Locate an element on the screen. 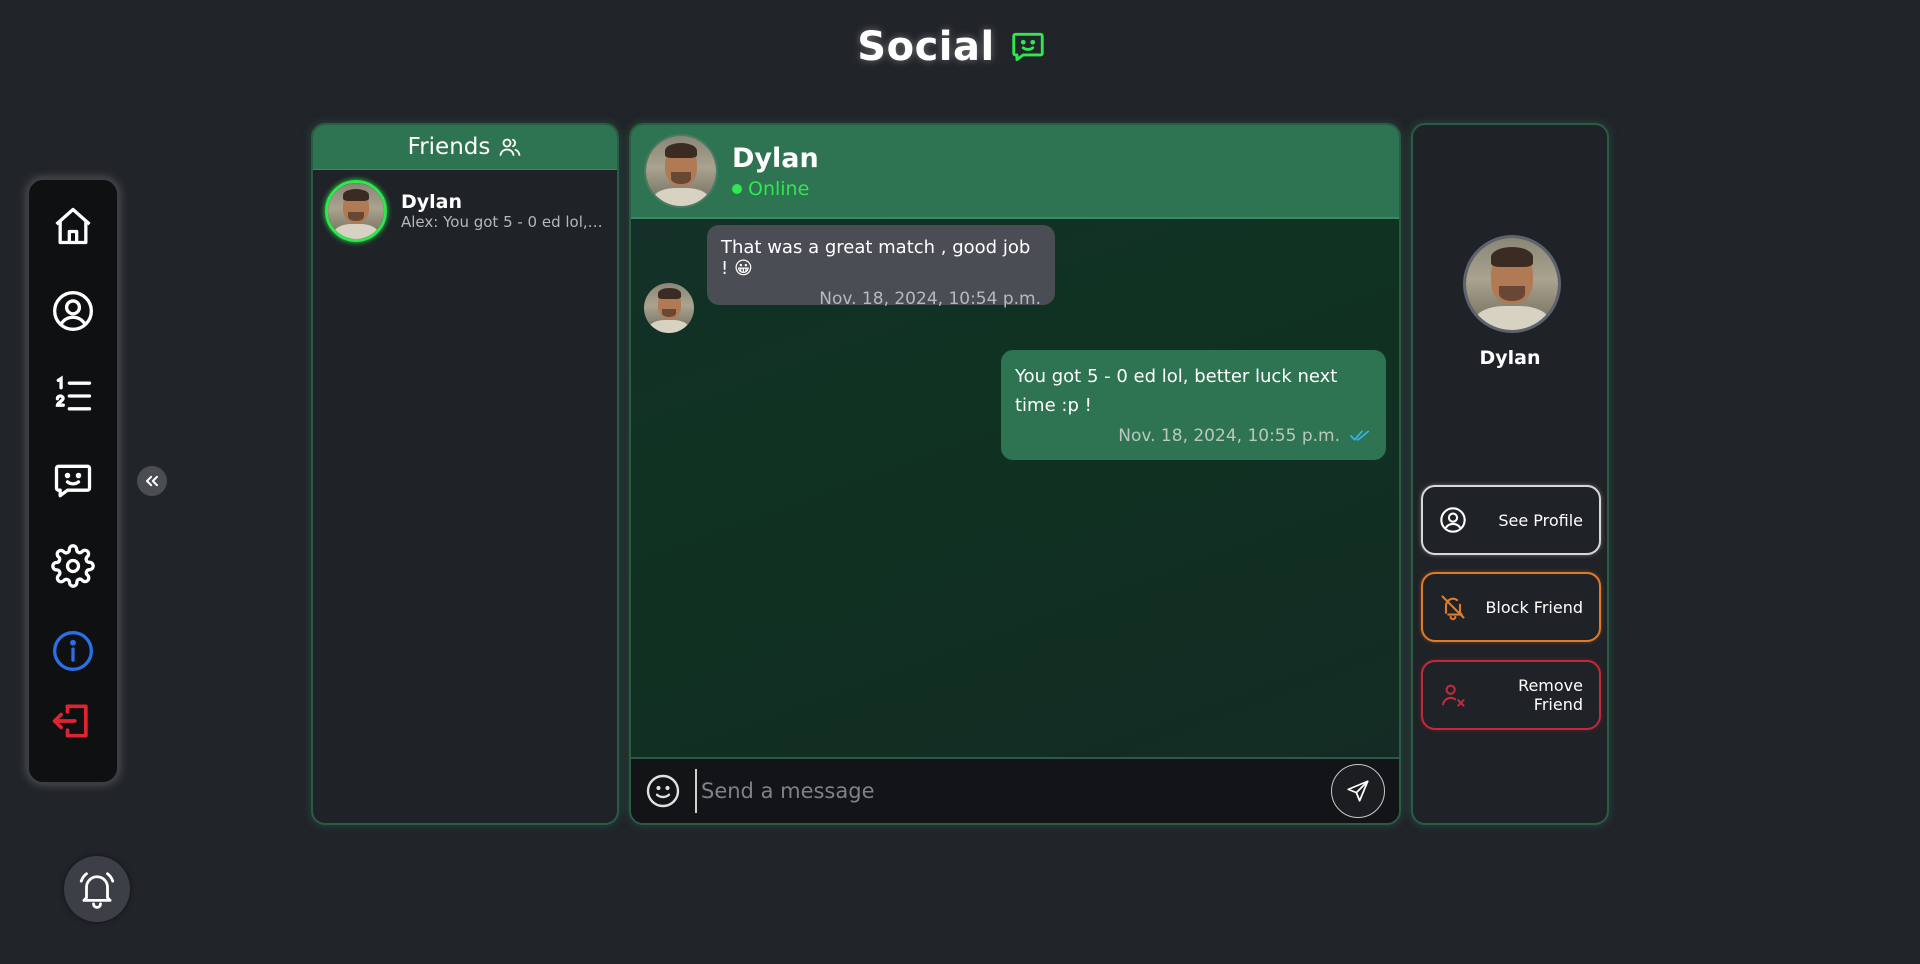 This screenshot has height=964, width=1920. chat-status: Online is located at coordinates (775, 189).